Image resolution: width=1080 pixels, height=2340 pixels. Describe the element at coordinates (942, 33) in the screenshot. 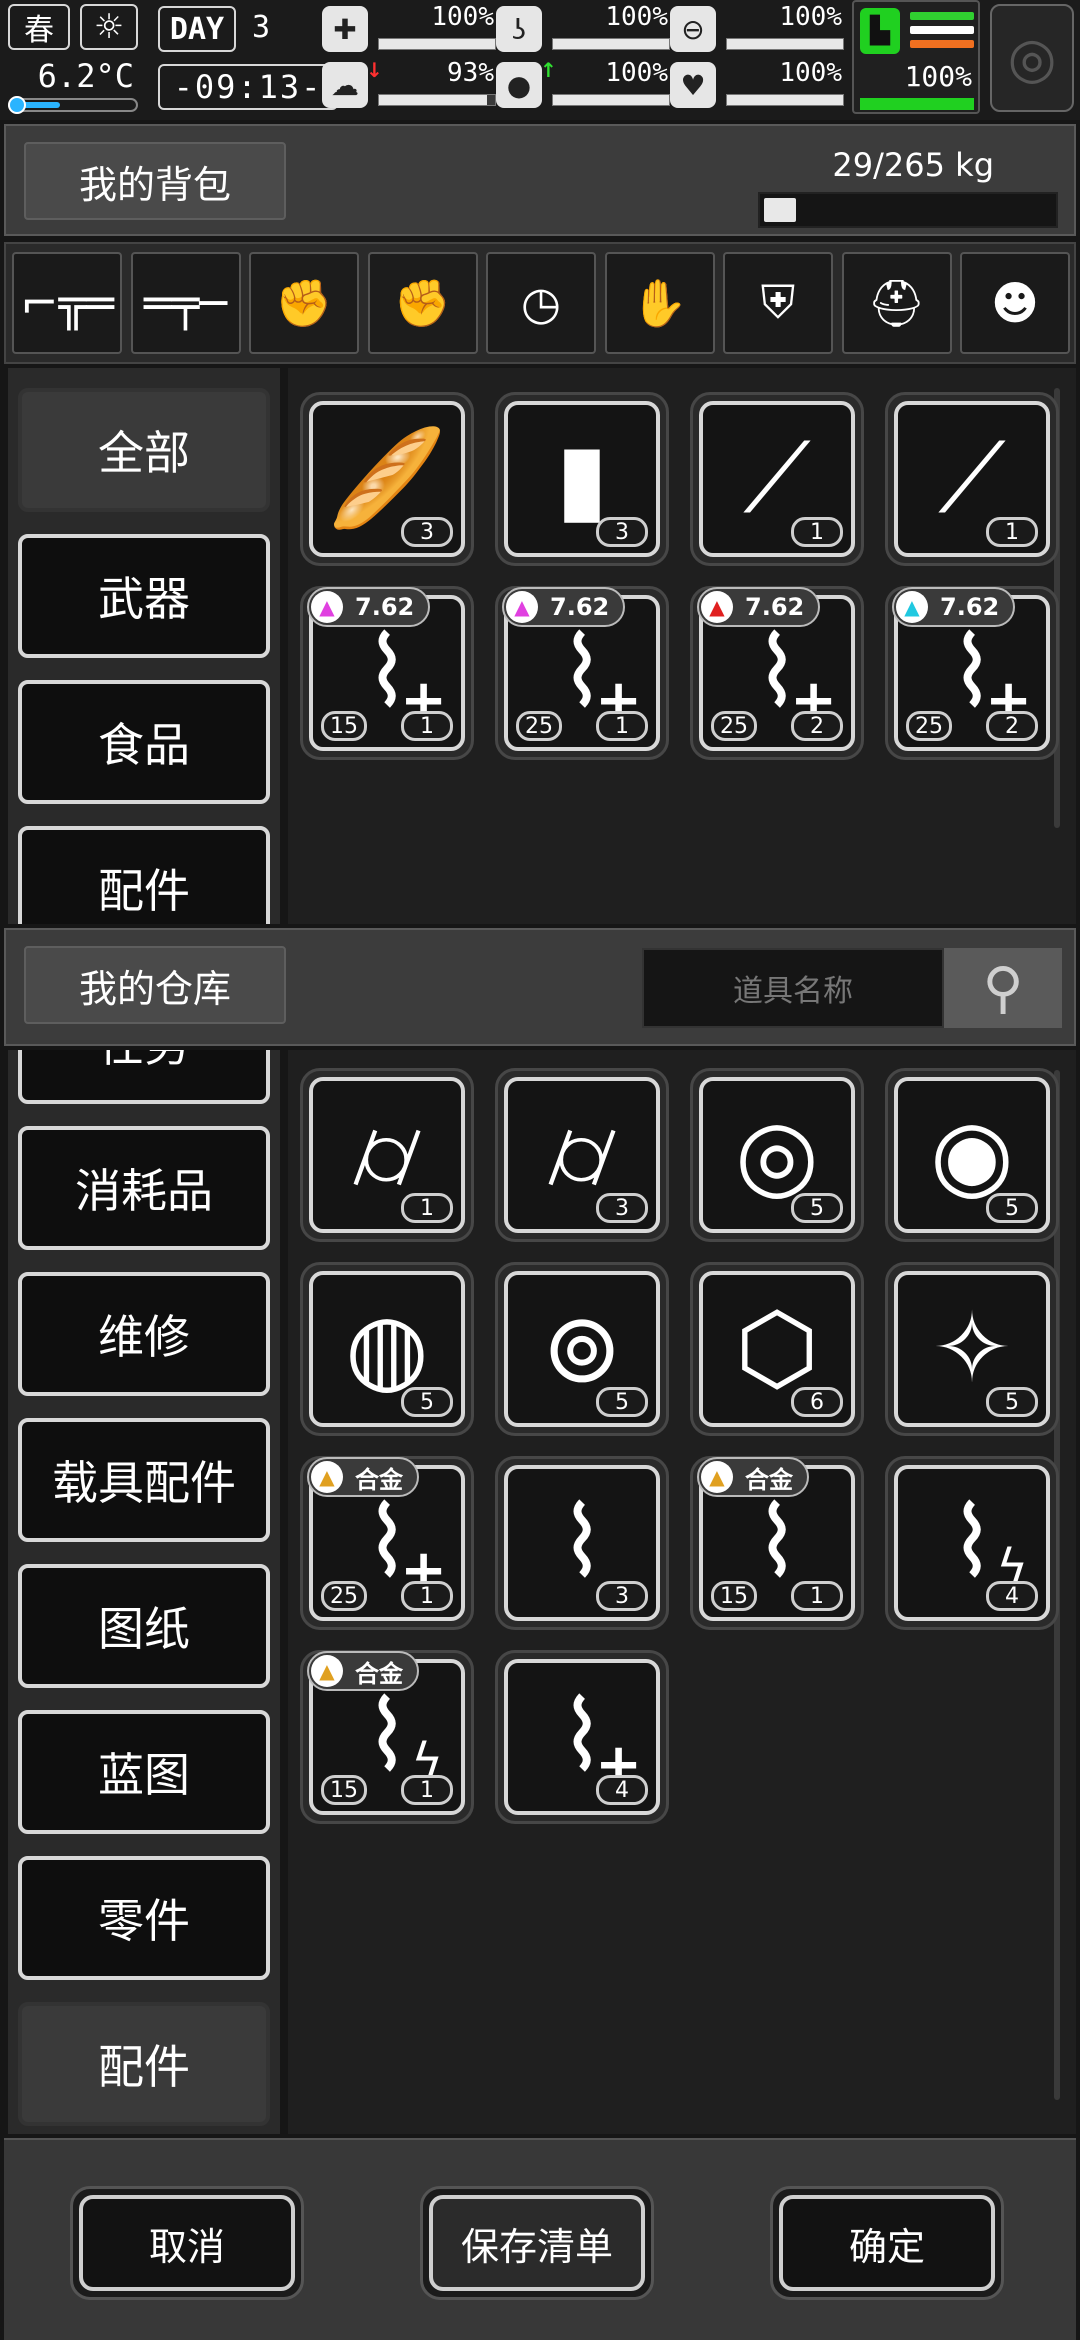

I see `stamina-lines` at that location.